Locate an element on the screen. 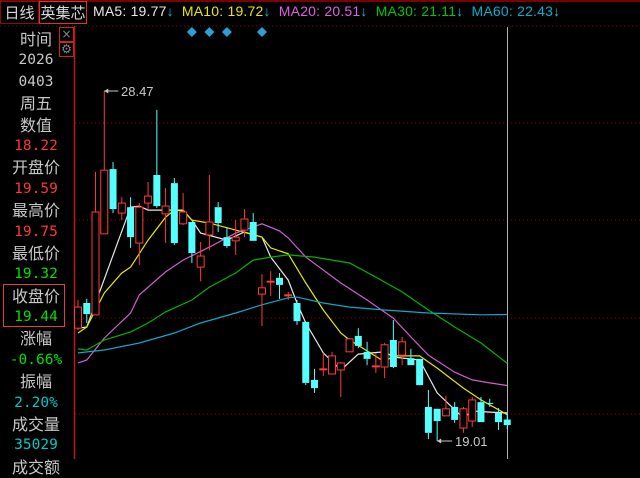  ma60-line is located at coordinates (292, 325).